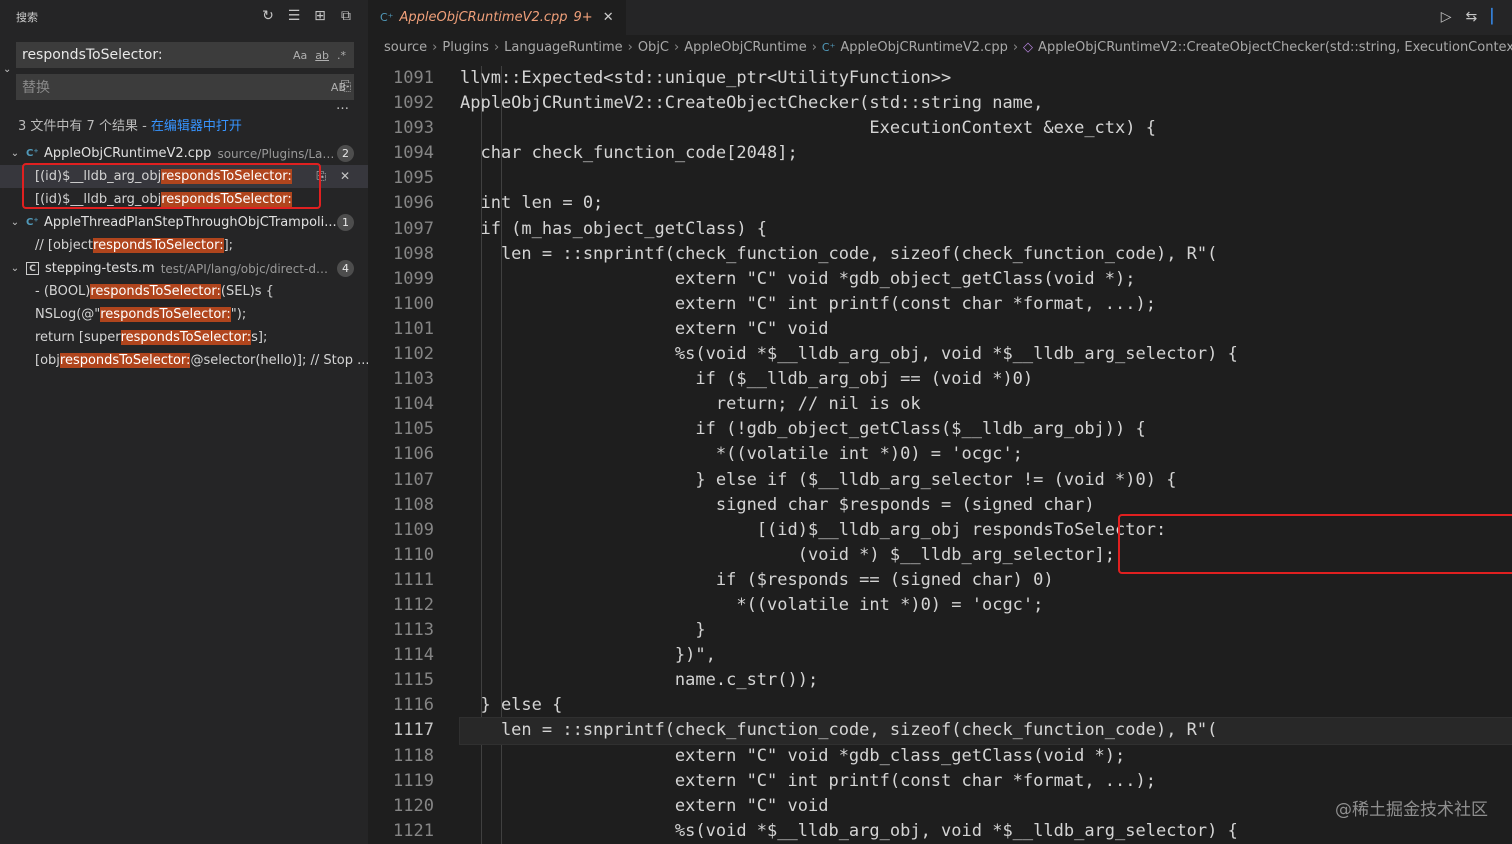 The width and height of the screenshot is (1512, 844). I want to click on match-row: // [object respondsToSelector:];, so click(184, 245).